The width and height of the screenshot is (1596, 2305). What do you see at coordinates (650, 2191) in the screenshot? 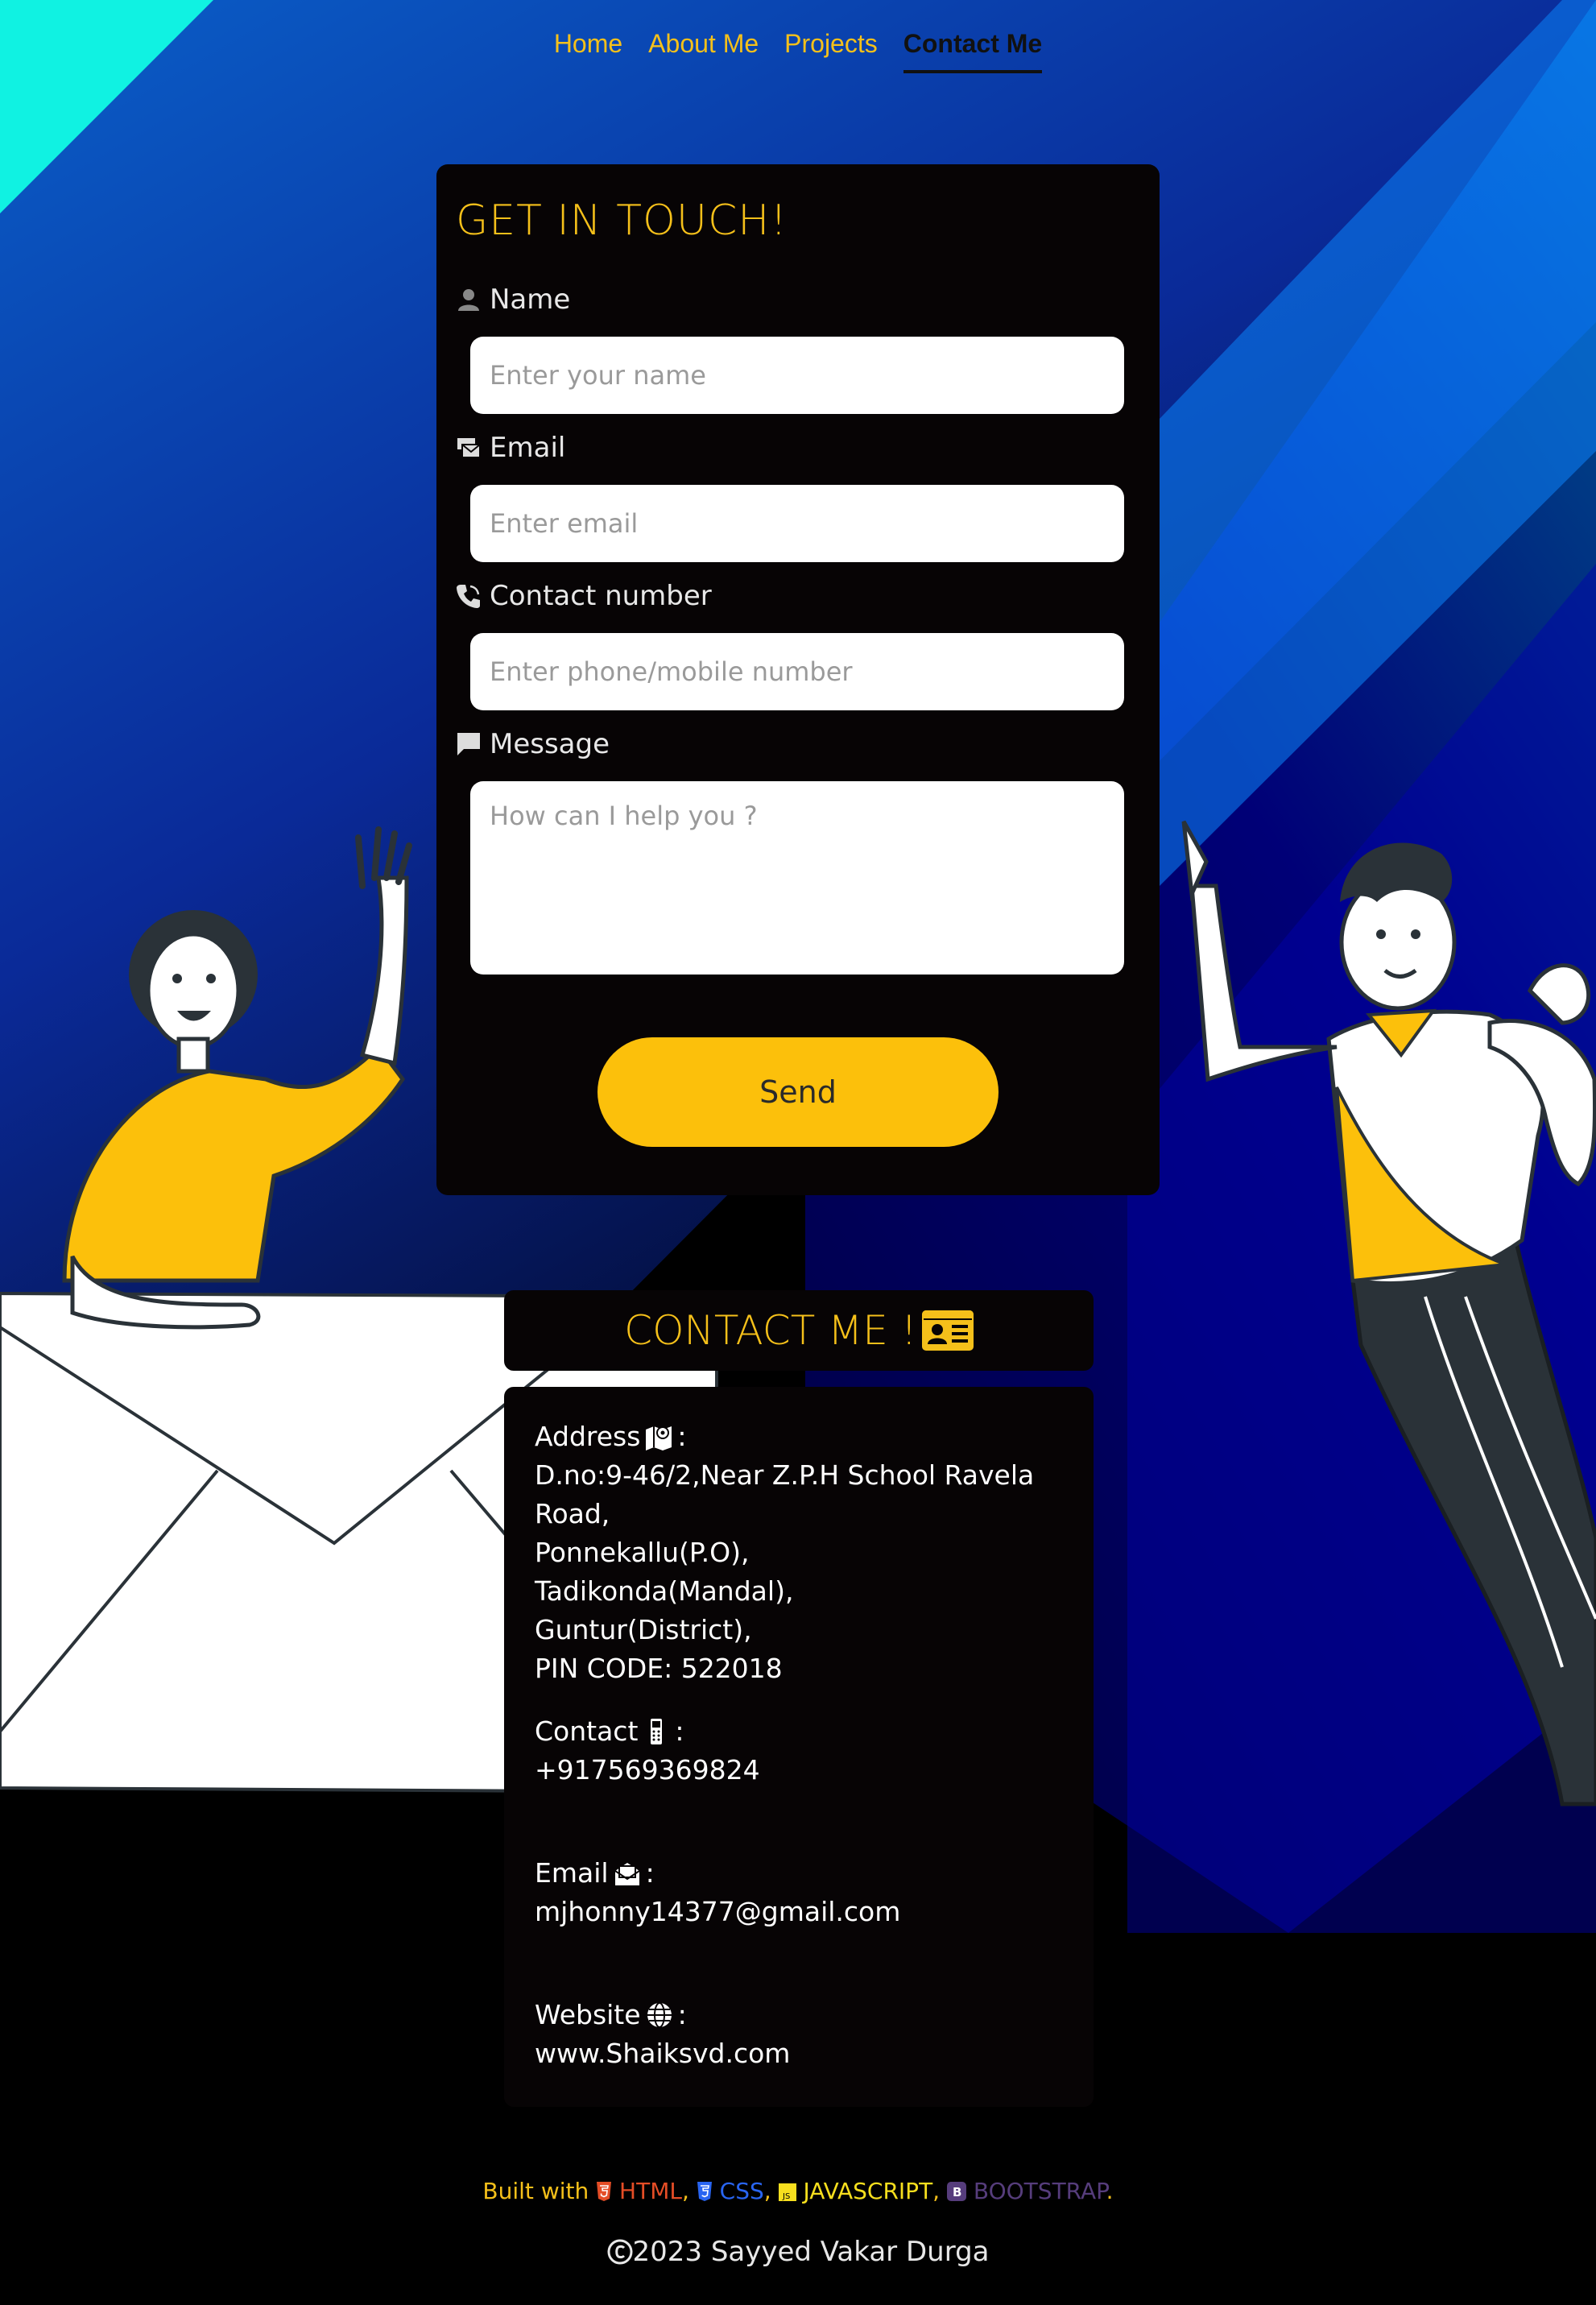
I see `tech-html: HTML` at bounding box center [650, 2191].